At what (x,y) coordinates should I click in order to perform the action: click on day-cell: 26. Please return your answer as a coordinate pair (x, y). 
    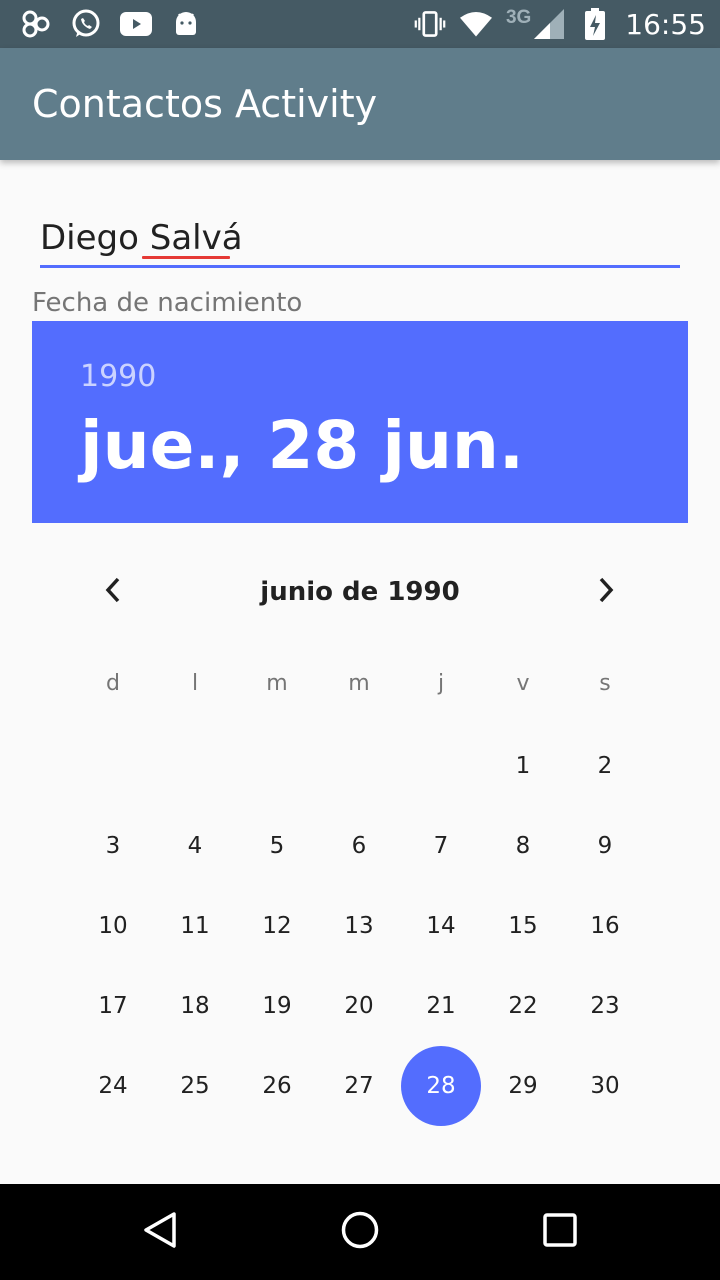
    Looking at the image, I should click on (277, 1086).